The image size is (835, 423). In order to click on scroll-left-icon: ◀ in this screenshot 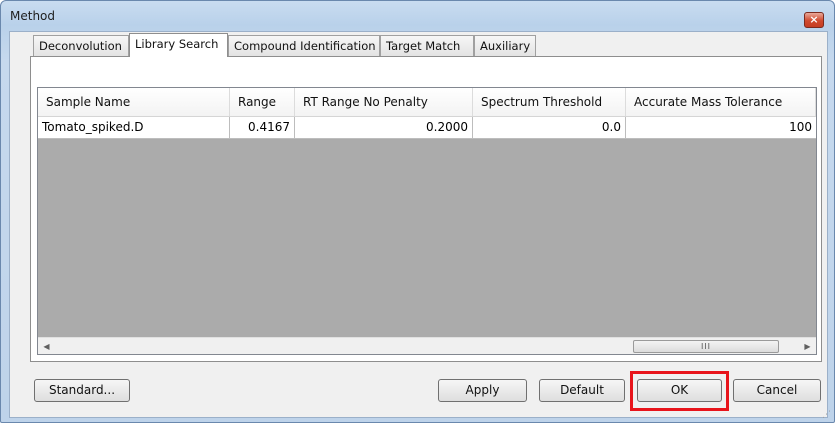, I will do `click(46, 346)`.